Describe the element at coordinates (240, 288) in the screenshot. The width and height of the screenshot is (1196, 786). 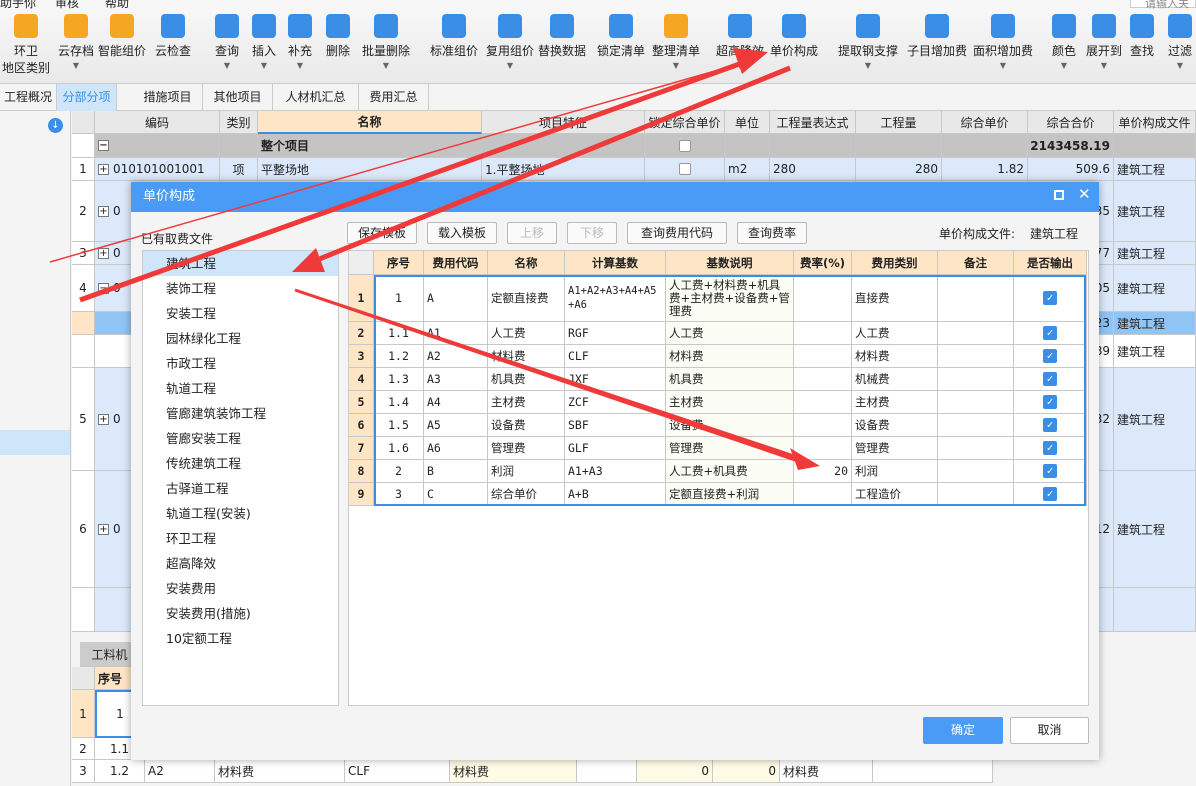
I see `fee-file-item: 装饰工程` at that location.